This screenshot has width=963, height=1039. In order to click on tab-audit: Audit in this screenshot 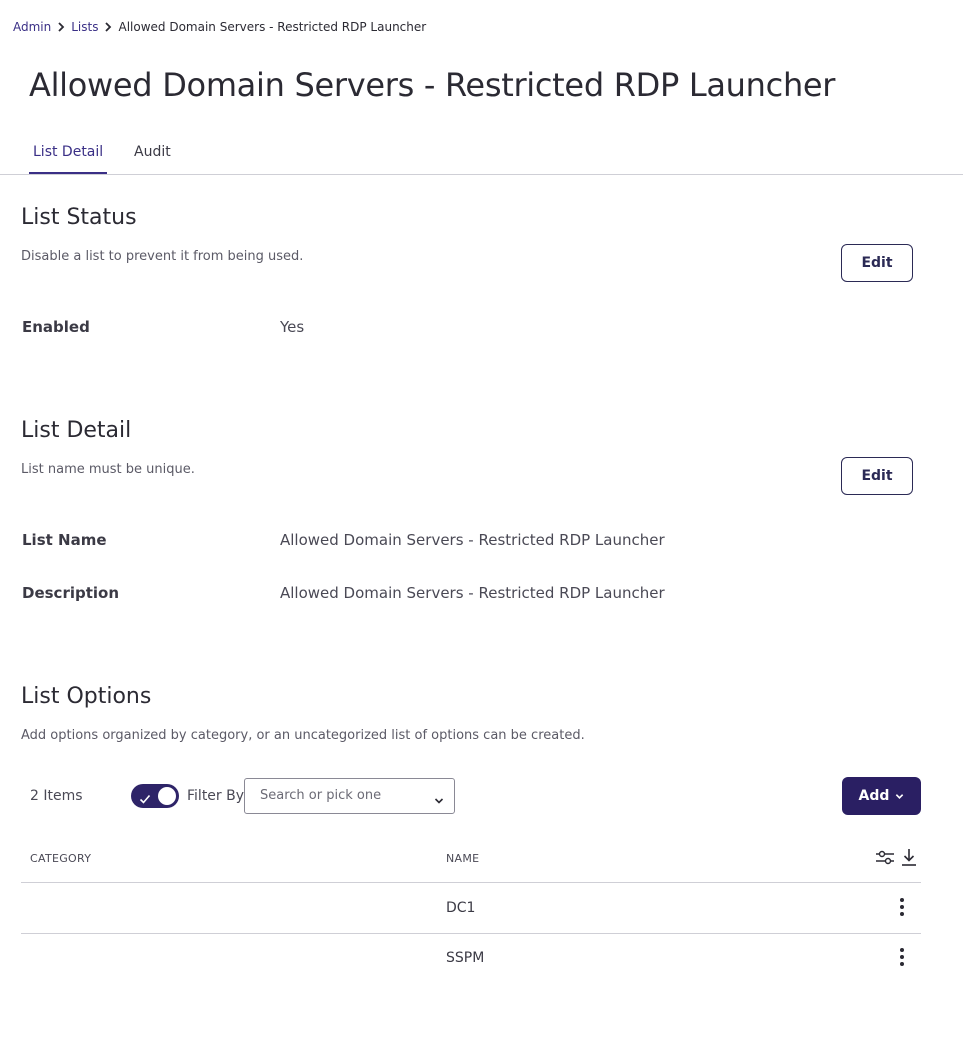, I will do `click(152, 158)`.